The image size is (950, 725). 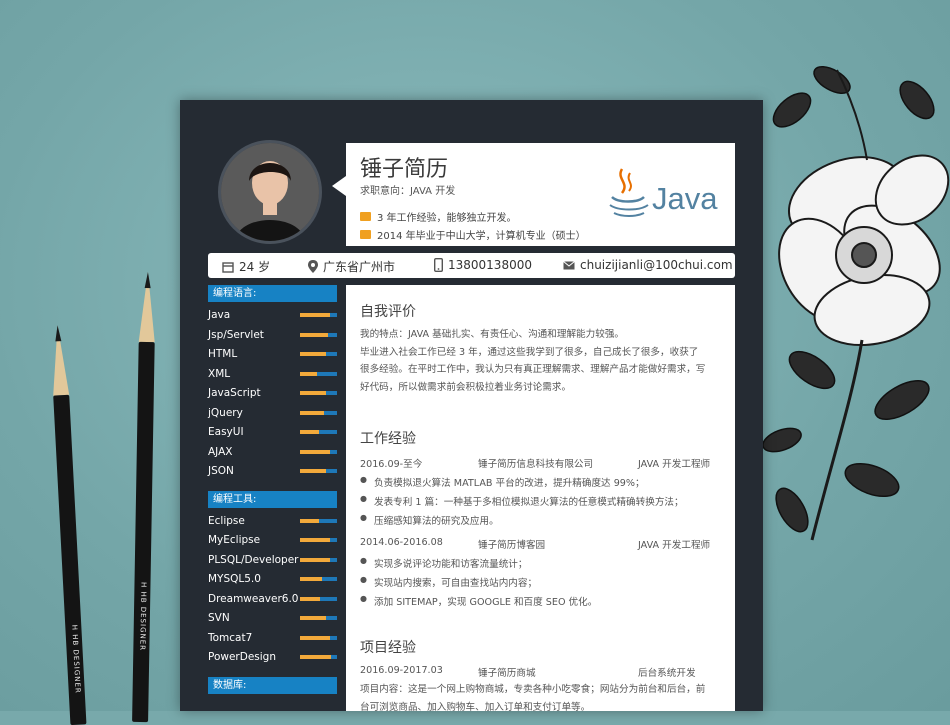 I want to click on skill-row: Java, so click(x=272, y=316).